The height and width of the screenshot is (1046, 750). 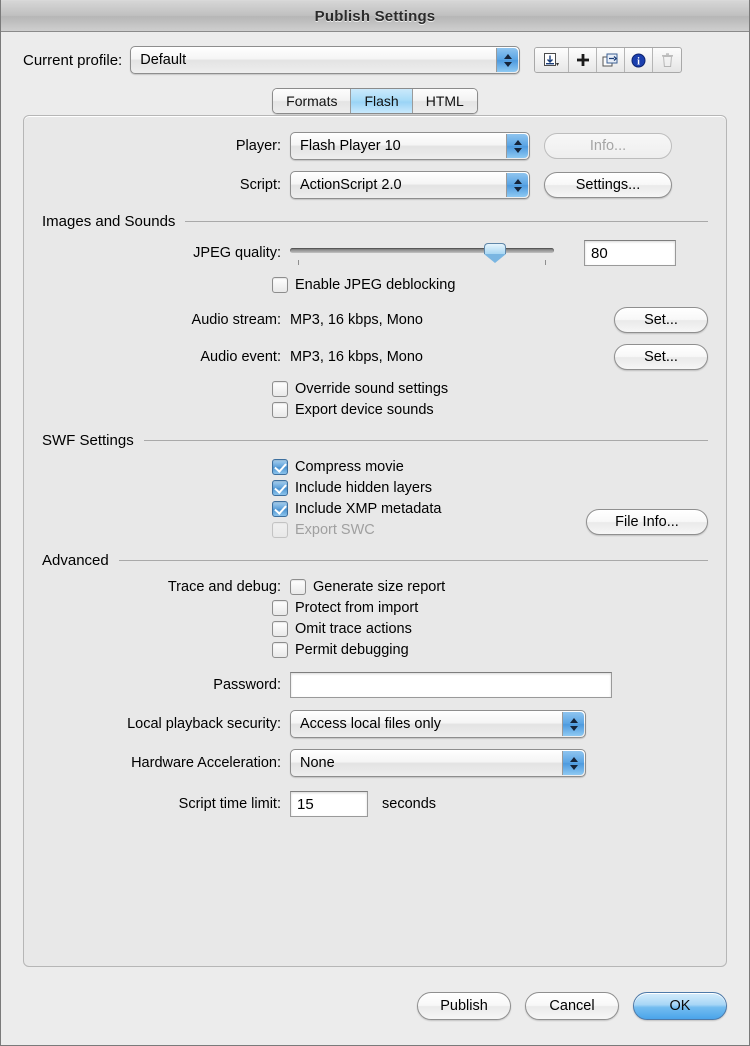 I want to click on cancel-button: Cancel, so click(x=572, y=1006).